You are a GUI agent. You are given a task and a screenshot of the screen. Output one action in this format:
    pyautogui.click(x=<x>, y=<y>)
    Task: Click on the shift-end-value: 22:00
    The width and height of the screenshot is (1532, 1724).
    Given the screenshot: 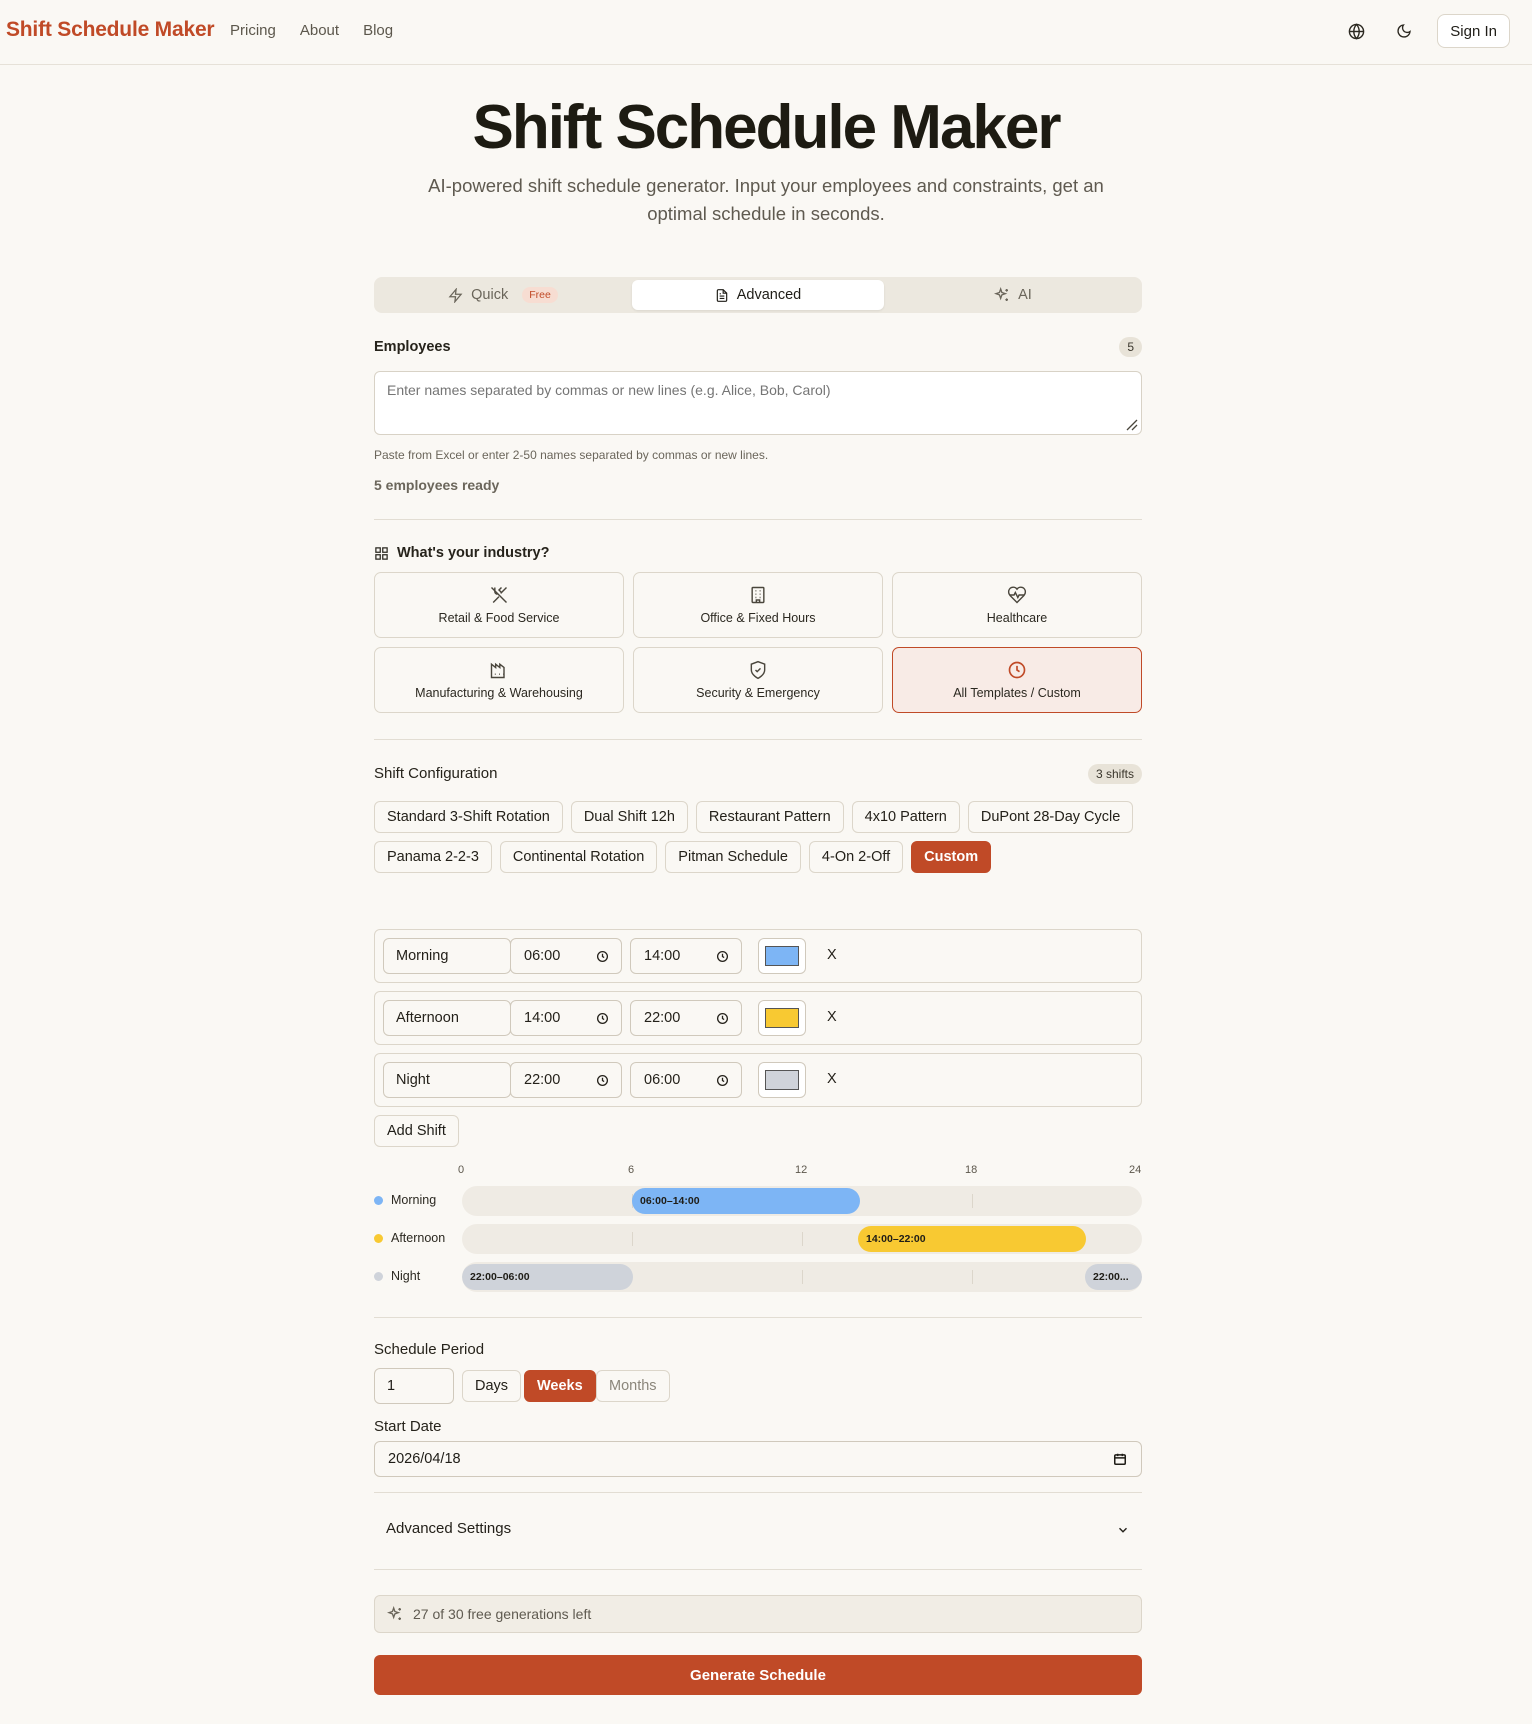 What is the action you would take?
    pyautogui.click(x=662, y=1018)
    